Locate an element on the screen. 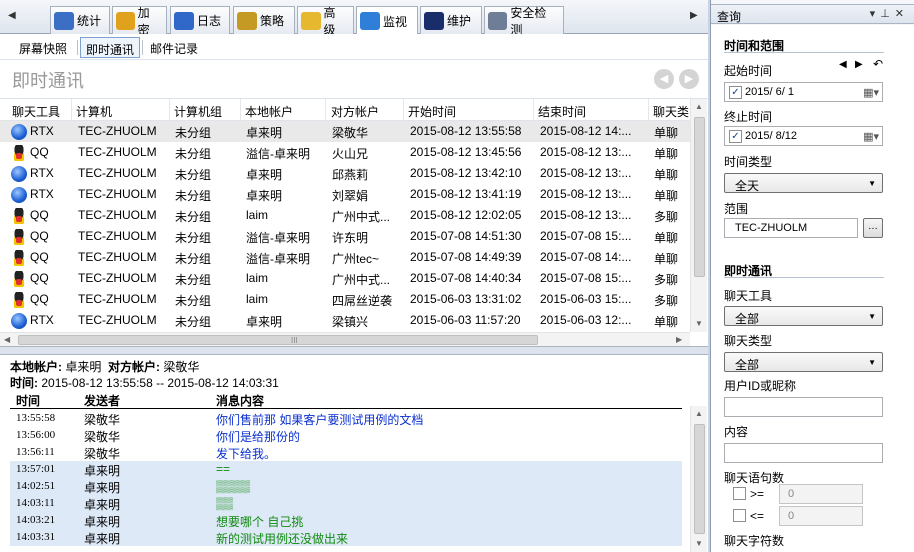  tab-scroll-right-icon: ▶ is located at coordinates (694, 15).